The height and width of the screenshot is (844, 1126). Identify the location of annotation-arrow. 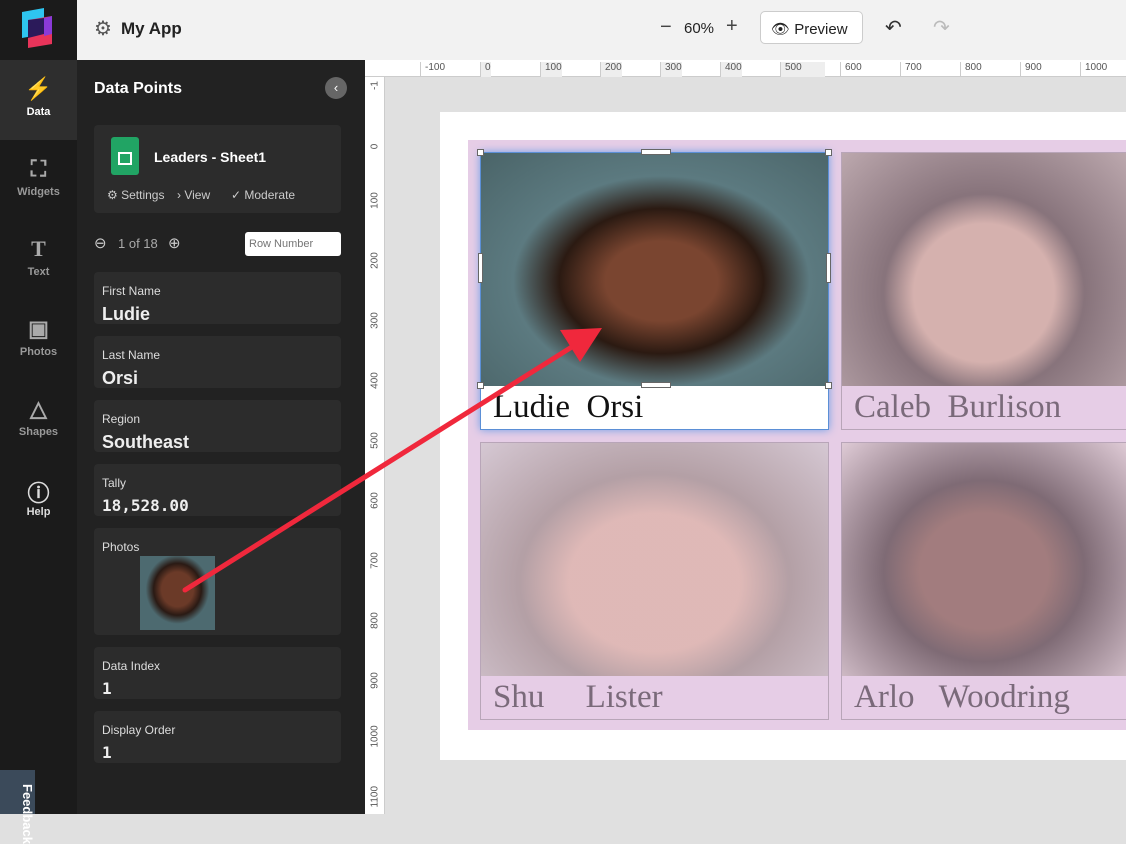
(392, 460).